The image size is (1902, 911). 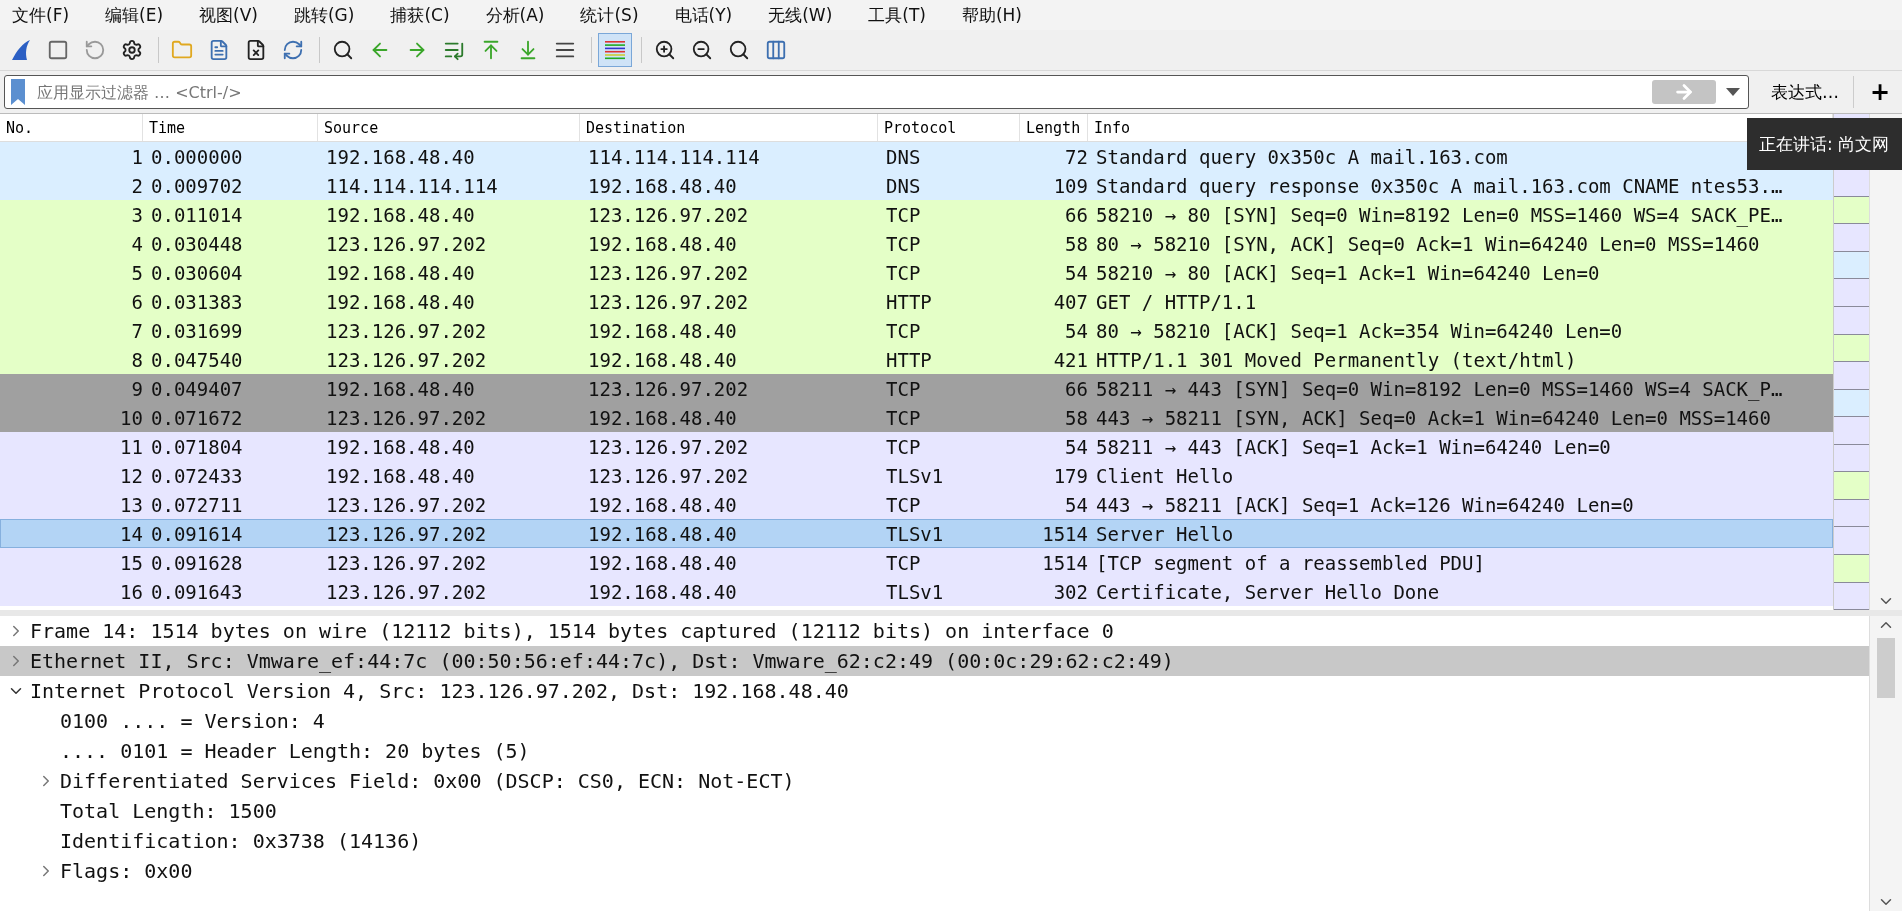 I want to click on table-cell-text: Client Hello, so click(x=1165, y=475).